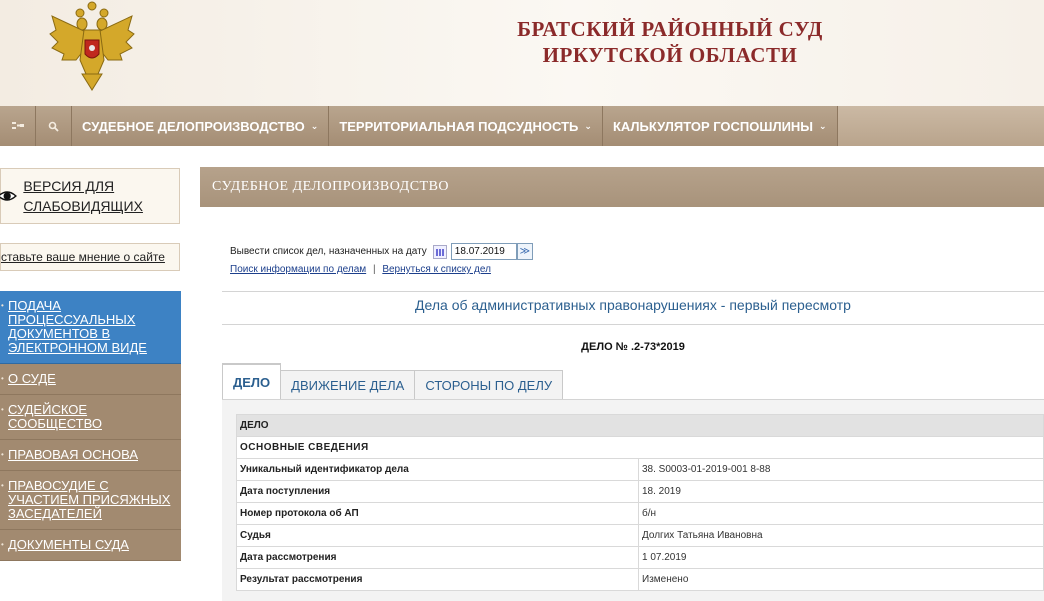 The image size is (1044, 601). Describe the element at coordinates (640, 447) in the screenshot. I see `section-title: ОСНОВНЫЕ СВЕДЕНИЯ` at that location.